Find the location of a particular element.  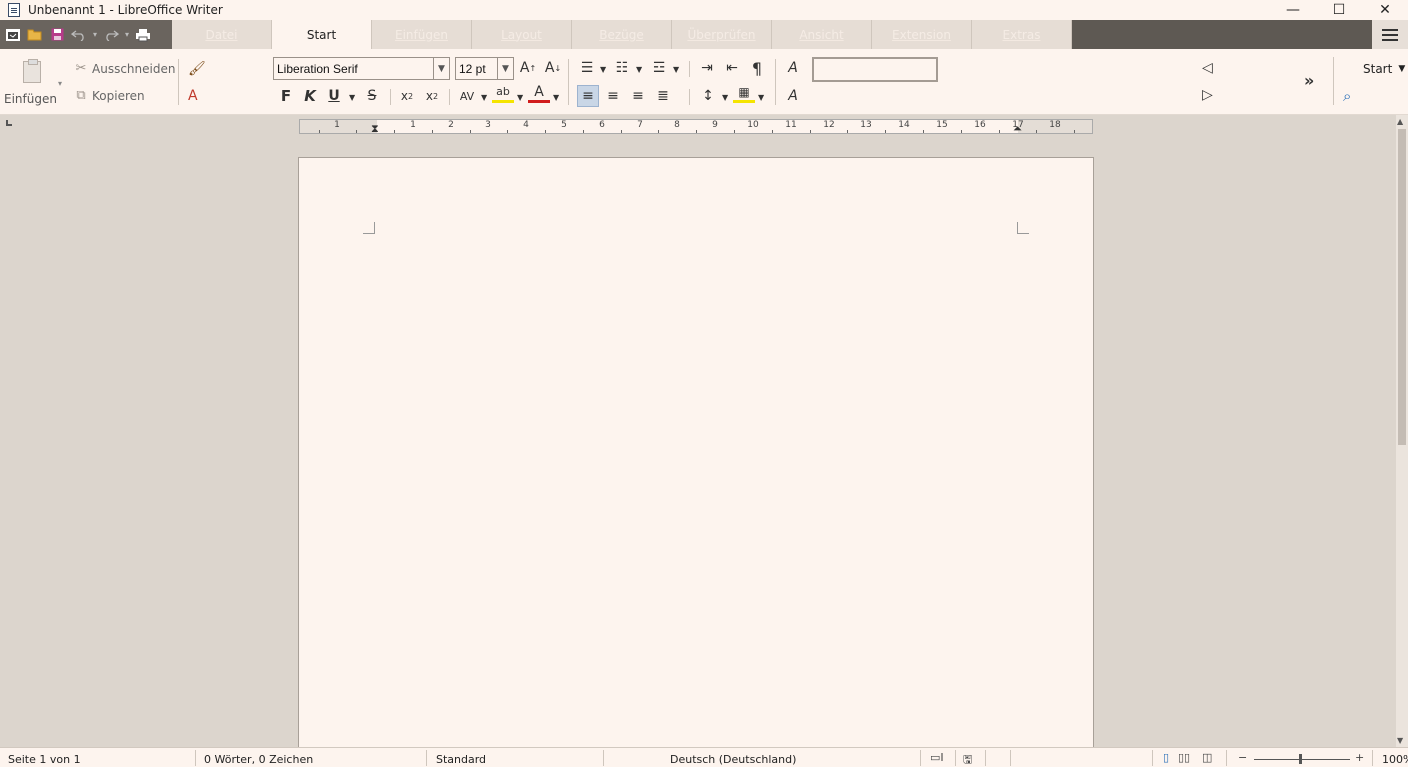

more-options-icon: » is located at coordinates (1309, 80).